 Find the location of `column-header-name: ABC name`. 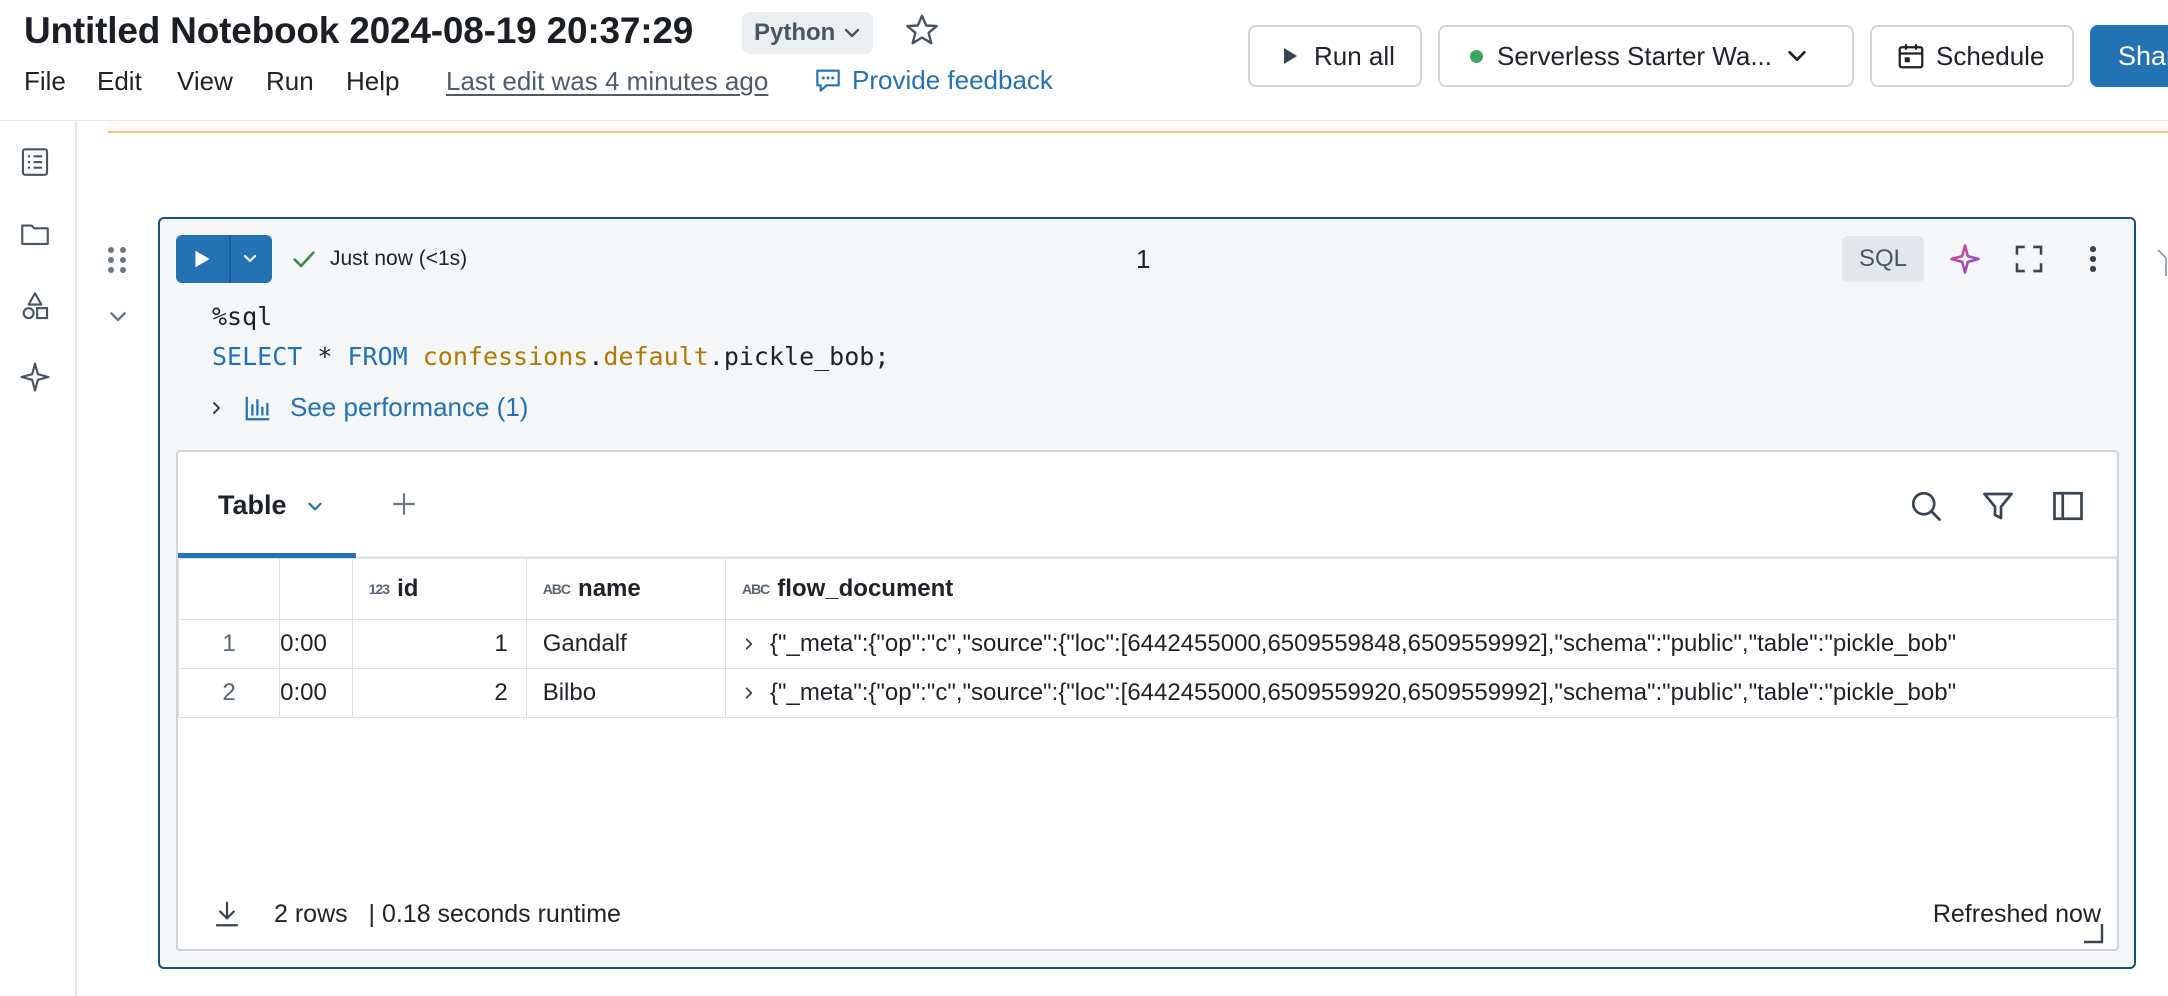

column-header-name: ABC name is located at coordinates (625, 589).